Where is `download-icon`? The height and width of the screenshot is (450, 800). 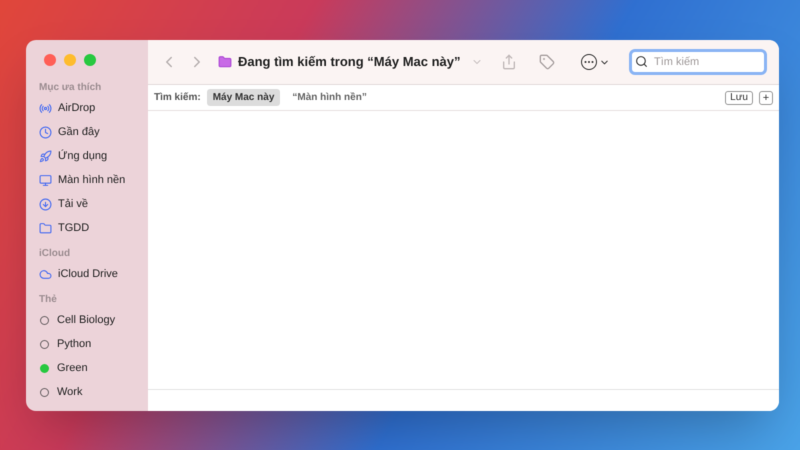
download-icon is located at coordinates (45, 204).